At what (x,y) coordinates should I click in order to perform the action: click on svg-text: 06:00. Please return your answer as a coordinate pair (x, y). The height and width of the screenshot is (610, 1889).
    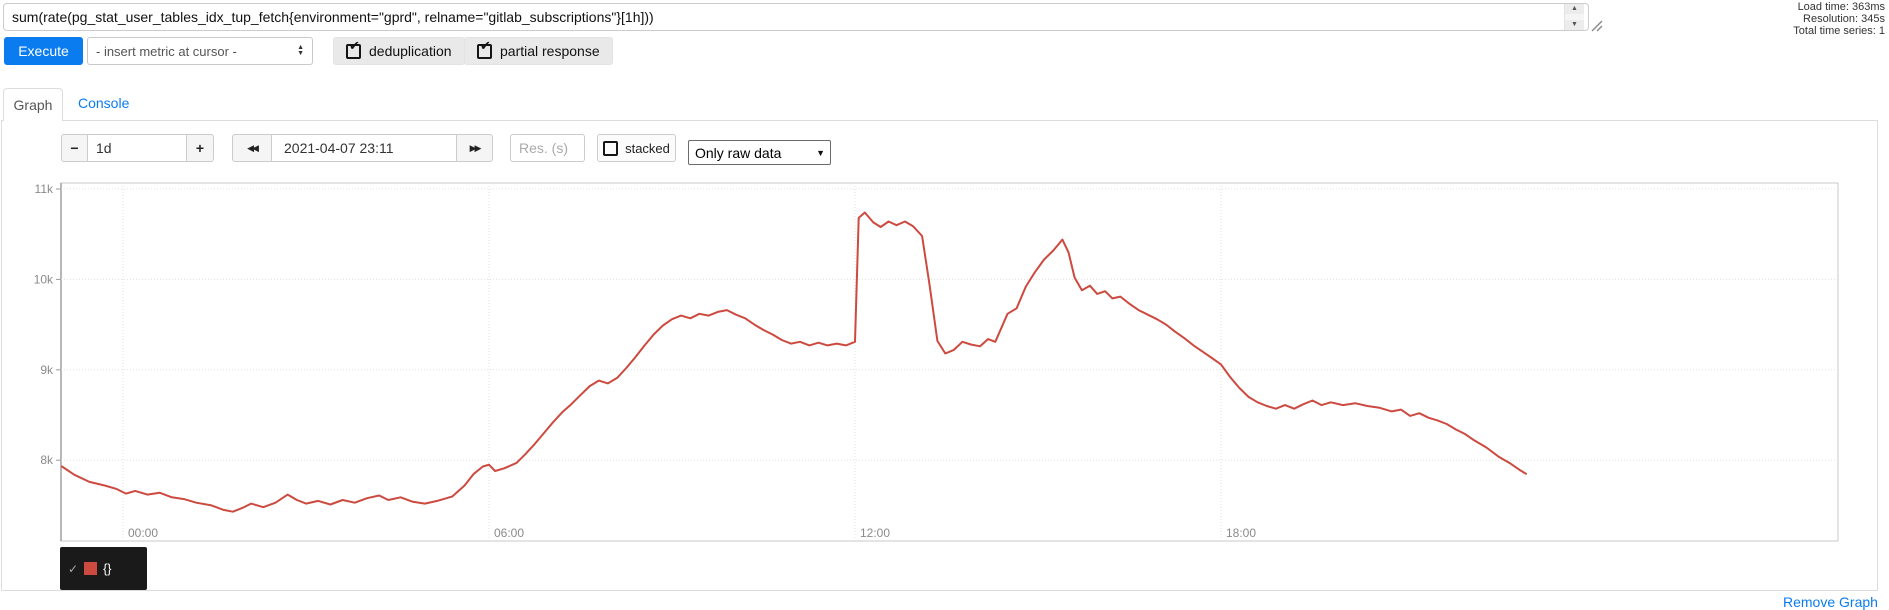
    Looking at the image, I should click on (509, 533).